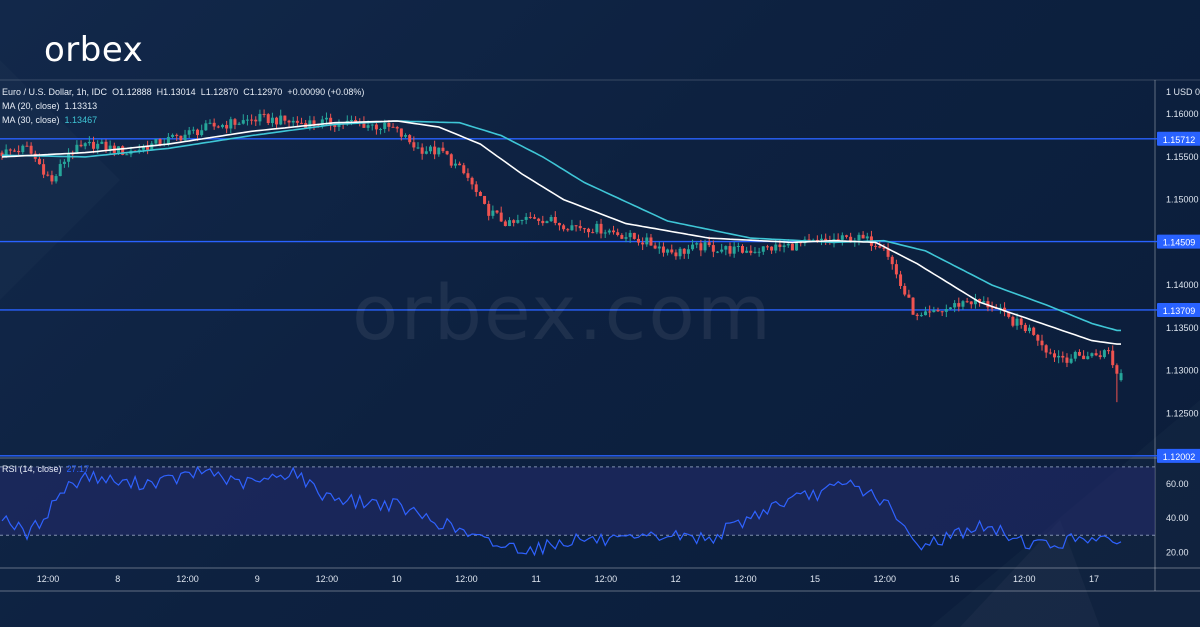  Describe the element at coordinates (1179, 243) in the screenshot. I see `level-price-label: 1.14509` at that location.